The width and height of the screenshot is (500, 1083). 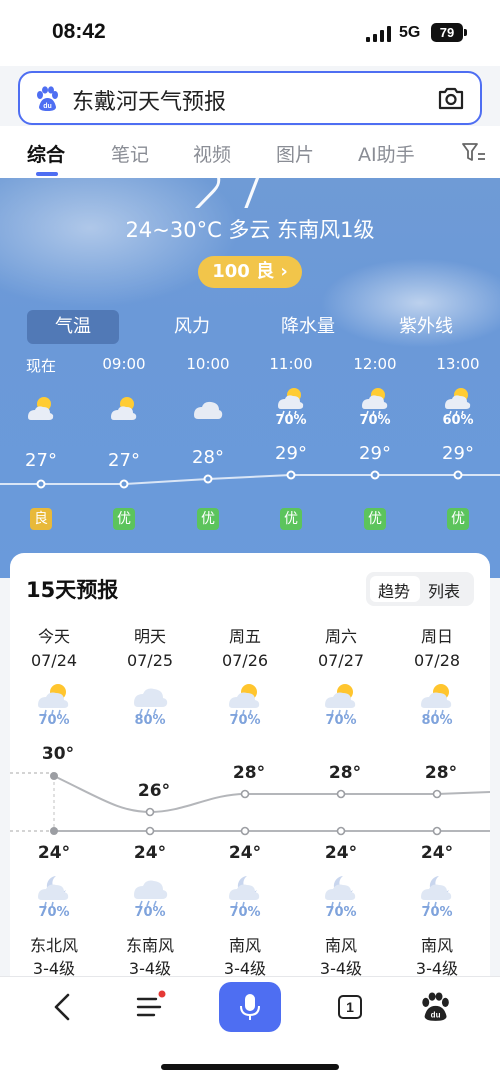 I want to click on forecast-date: 07/25, so click(x=150, y=660).